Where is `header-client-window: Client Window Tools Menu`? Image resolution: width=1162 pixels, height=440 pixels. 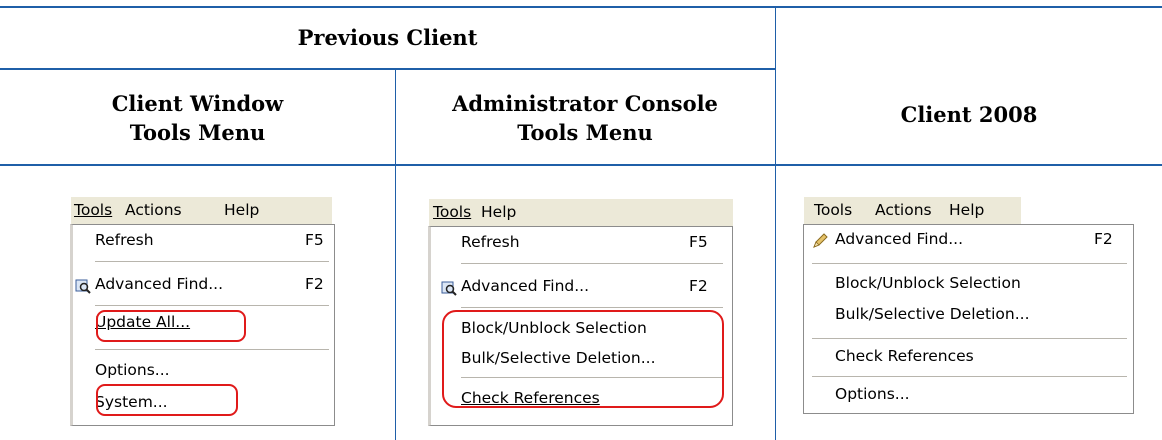 header-client-window: Client Window Tools Menu is located at coordinates (197, 118).